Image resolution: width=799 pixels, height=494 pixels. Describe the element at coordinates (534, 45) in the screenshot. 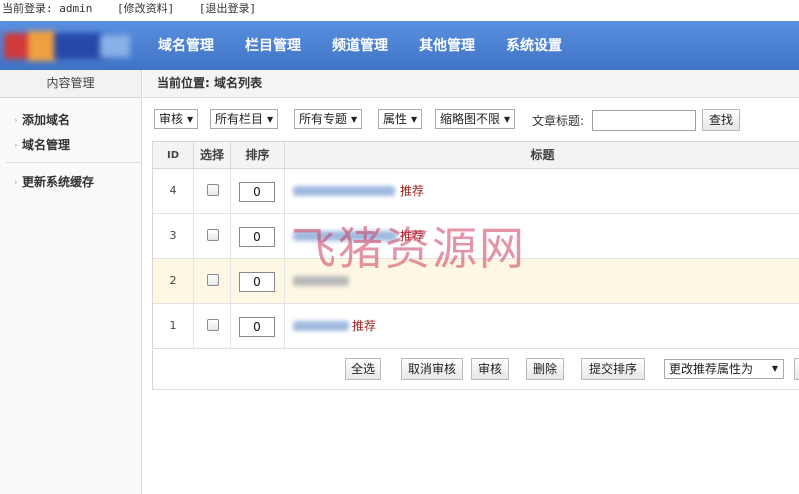

I see `nav-system-settings: 系统设置` at that location.